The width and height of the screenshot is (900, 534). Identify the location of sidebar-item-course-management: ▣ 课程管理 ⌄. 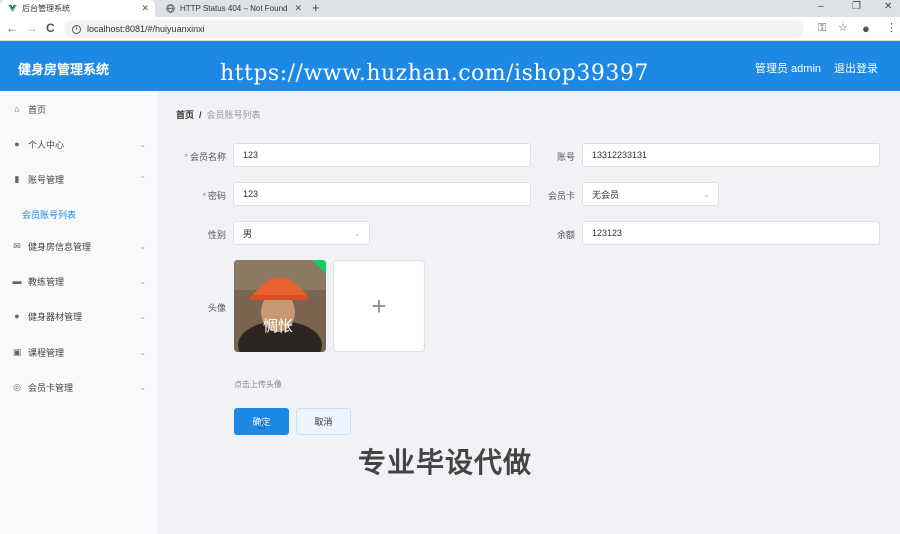
(79, 352).